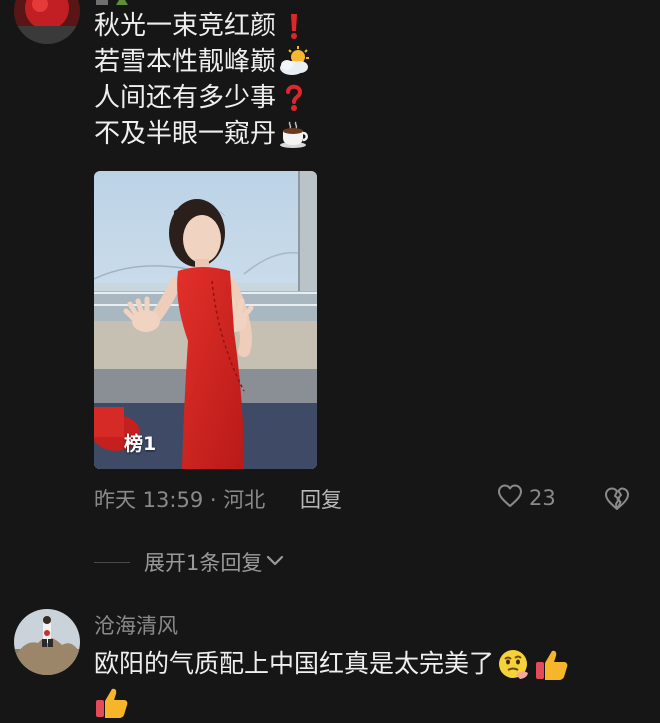  Describe the element at coordinates (514, 665) in the screenshot. I see `thinking-face-icon` at that location.